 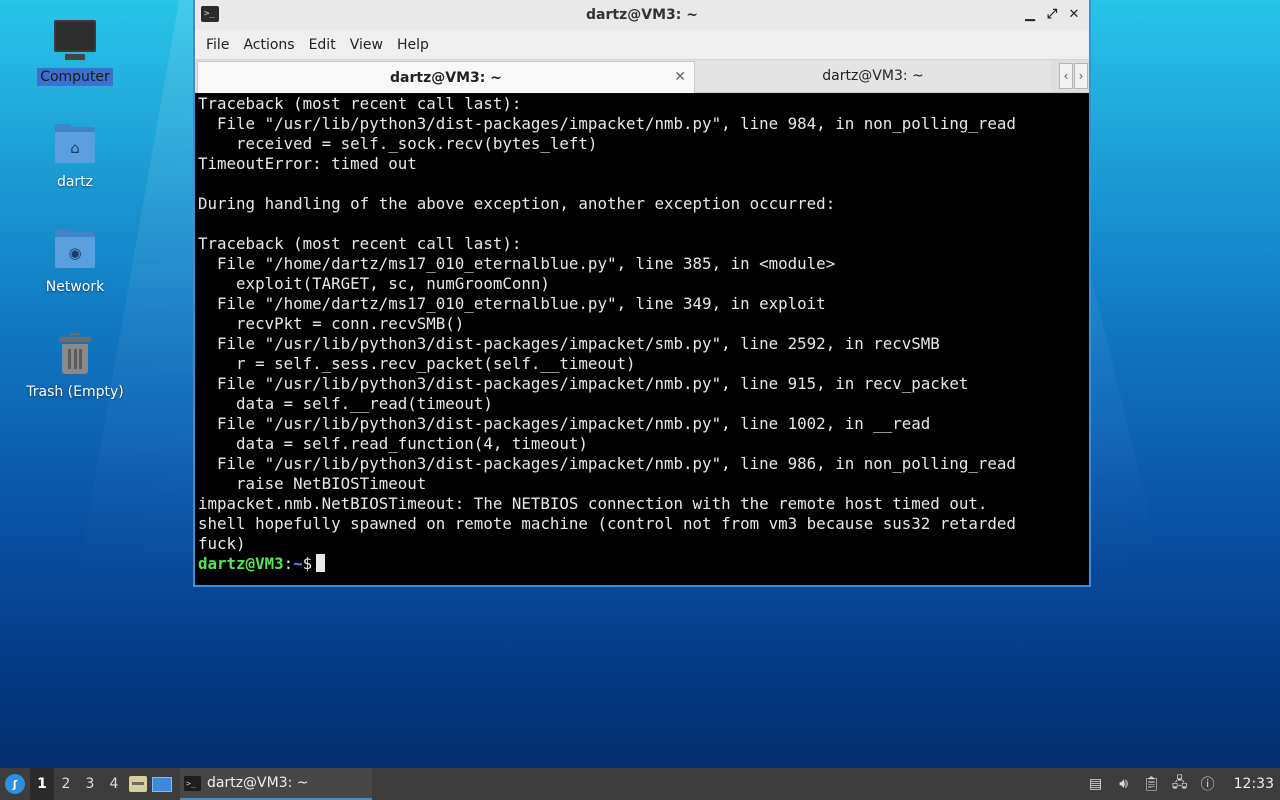 I want to click on minimize-button: ▁, so click(x=1030, y=14).